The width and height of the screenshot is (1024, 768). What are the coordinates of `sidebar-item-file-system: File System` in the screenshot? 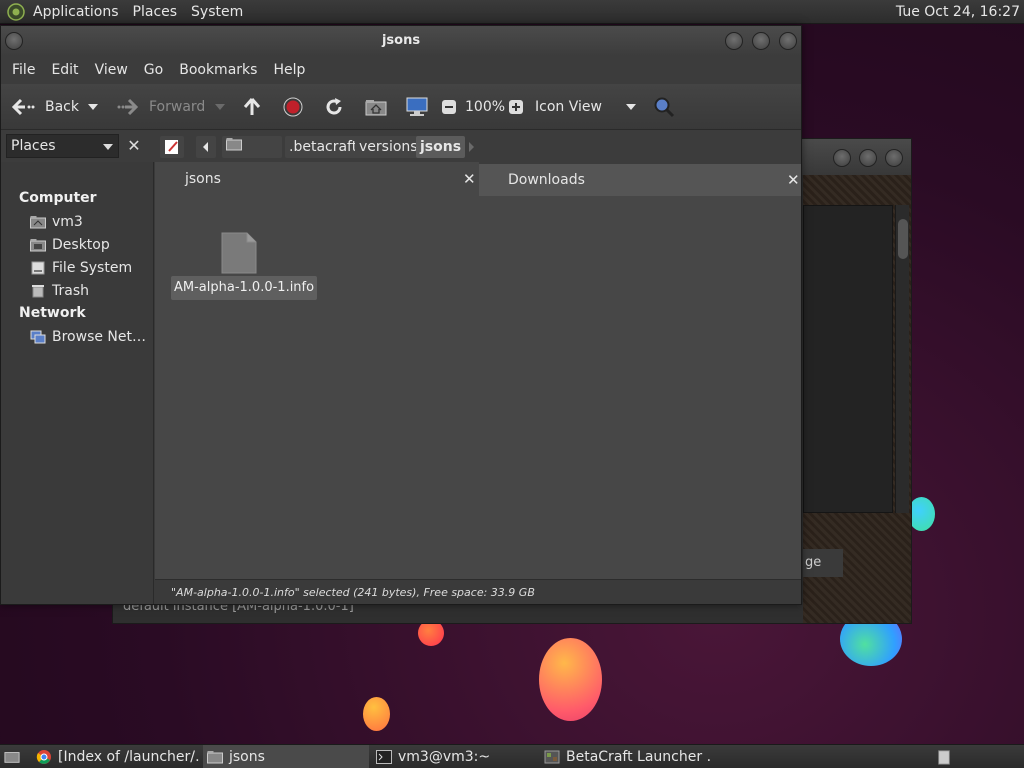 It's located at (80, 268).